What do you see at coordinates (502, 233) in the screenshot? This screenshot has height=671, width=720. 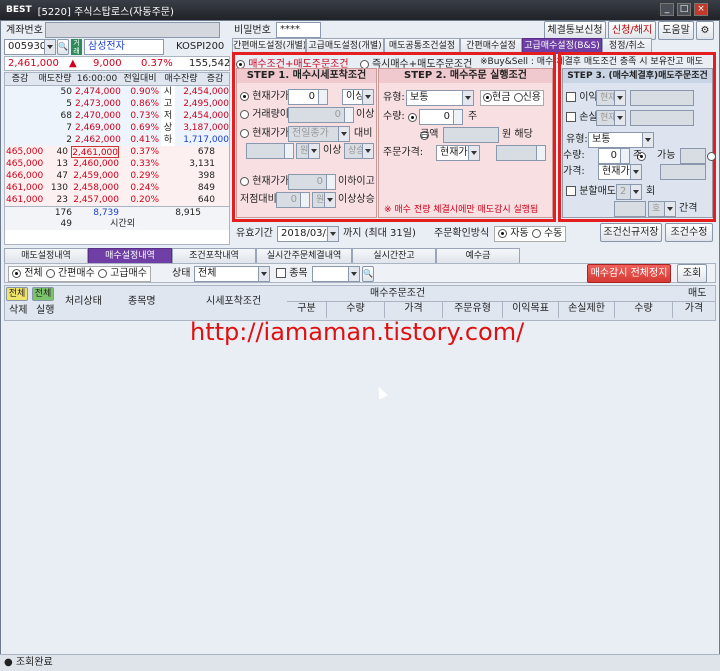 I see `confirm-auto-radio` at bounding box center [502, 233].